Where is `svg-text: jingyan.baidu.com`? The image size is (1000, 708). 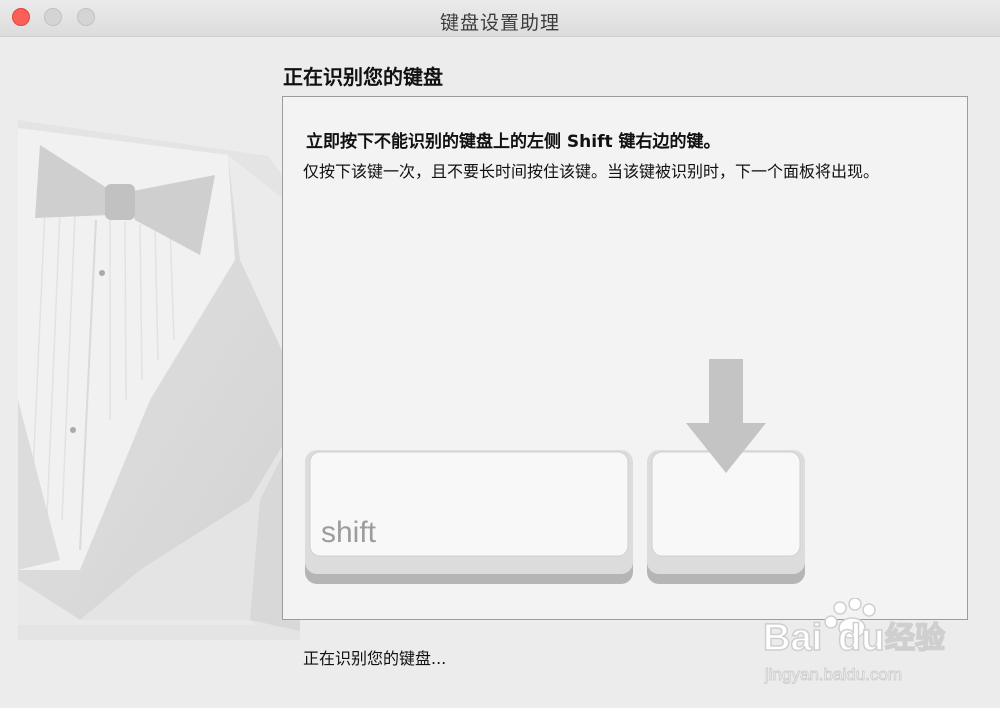
svg-text: jingyan.baidu.com is located at coordinates (833, 674).